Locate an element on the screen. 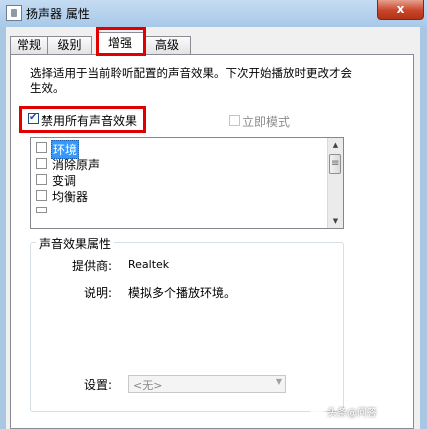 This screenshot has height=429, width=427. provider-value: Realtek is located at coordinates (149, 264).